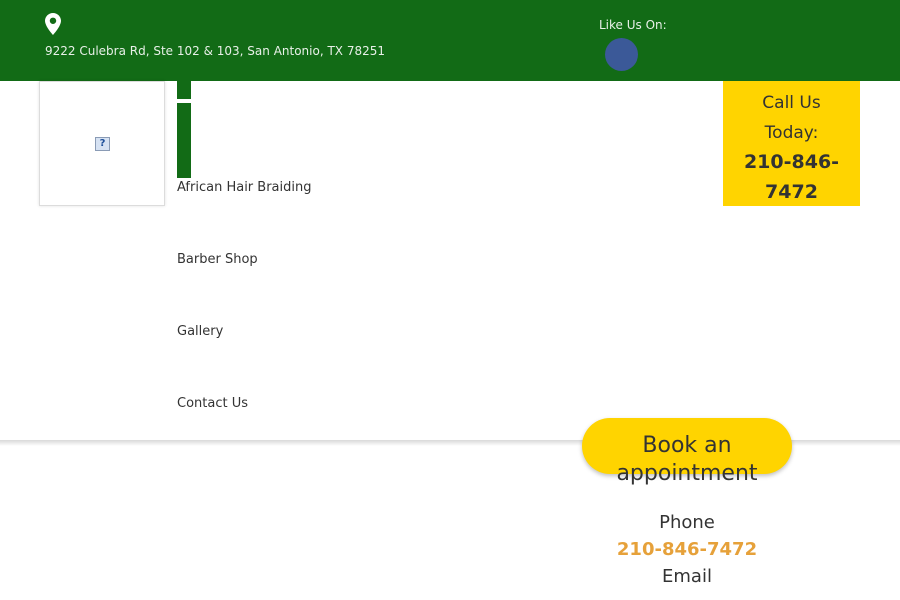 Image resolution: width=900 pixels, height=600 pixels. I want to click on call-phone-line2: 7472, so click(791, 192).